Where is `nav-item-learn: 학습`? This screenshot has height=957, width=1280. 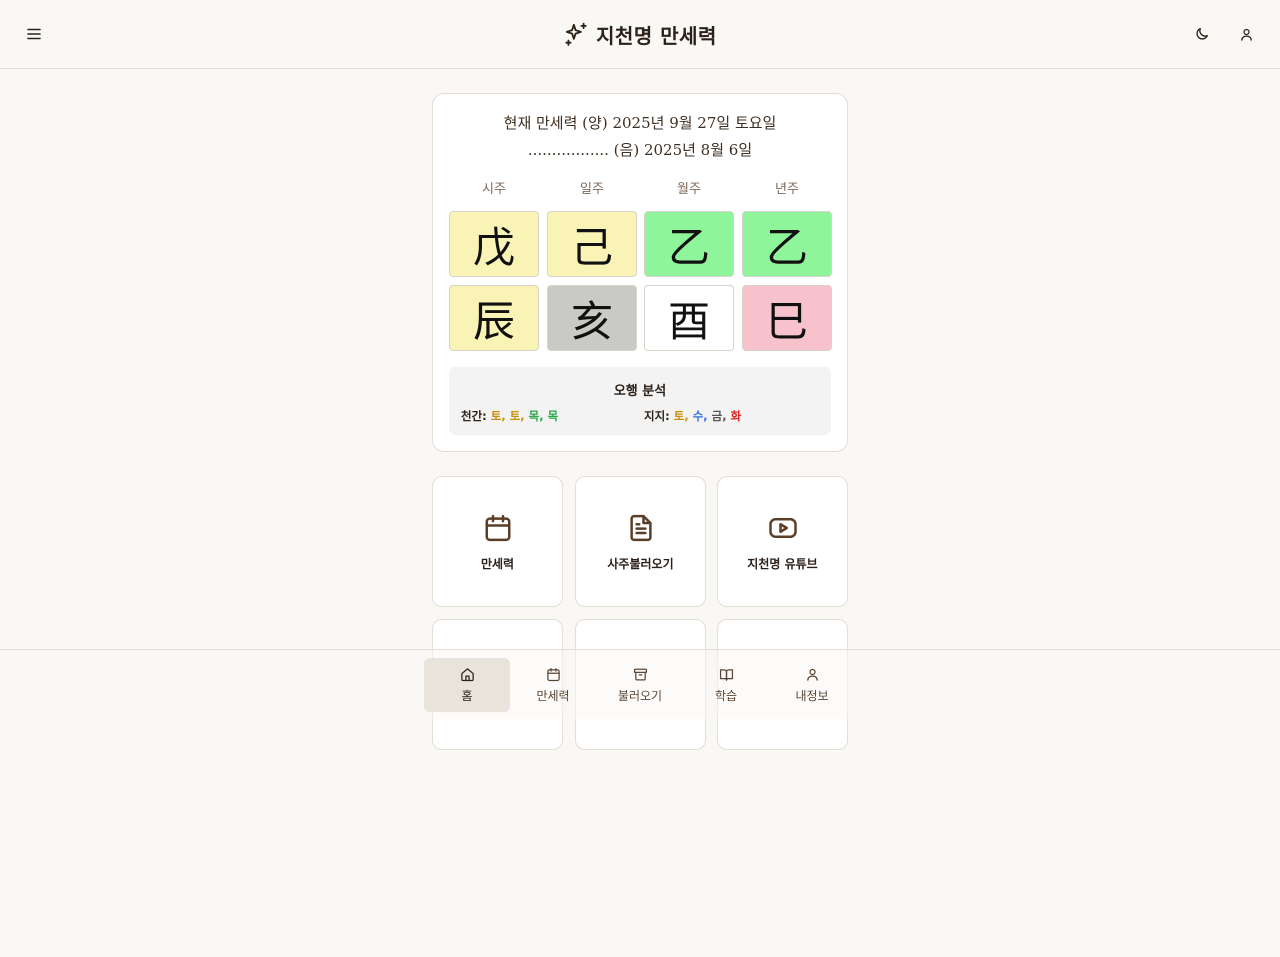
nav-item-learn: 학습 is located at coordinates (726, 685).